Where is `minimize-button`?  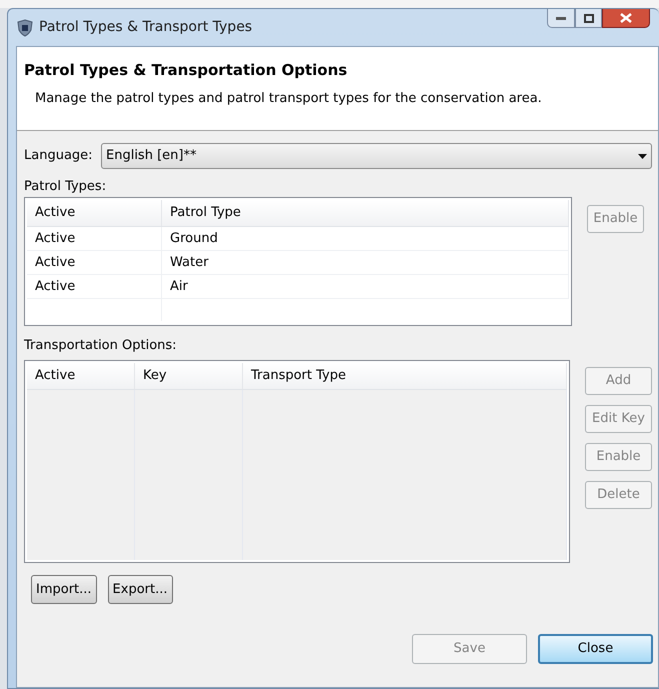
minimize-button is located at coordinates (561, 18).